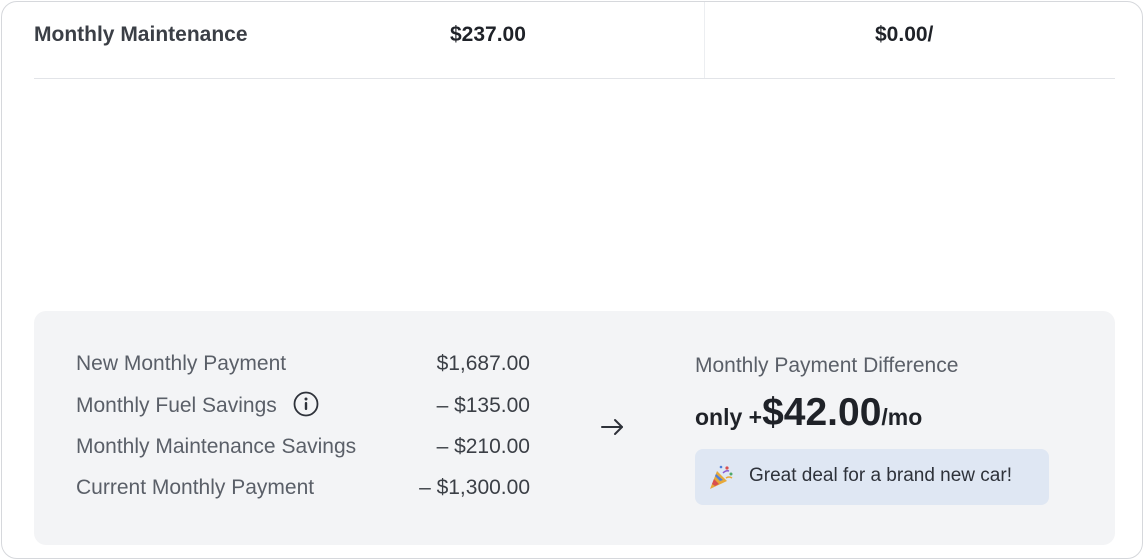 This screenshot has height=560, width=1144. Describe the element at coordinates (306, 404) in the screenshot. I see `info-circle-icon` at that location.